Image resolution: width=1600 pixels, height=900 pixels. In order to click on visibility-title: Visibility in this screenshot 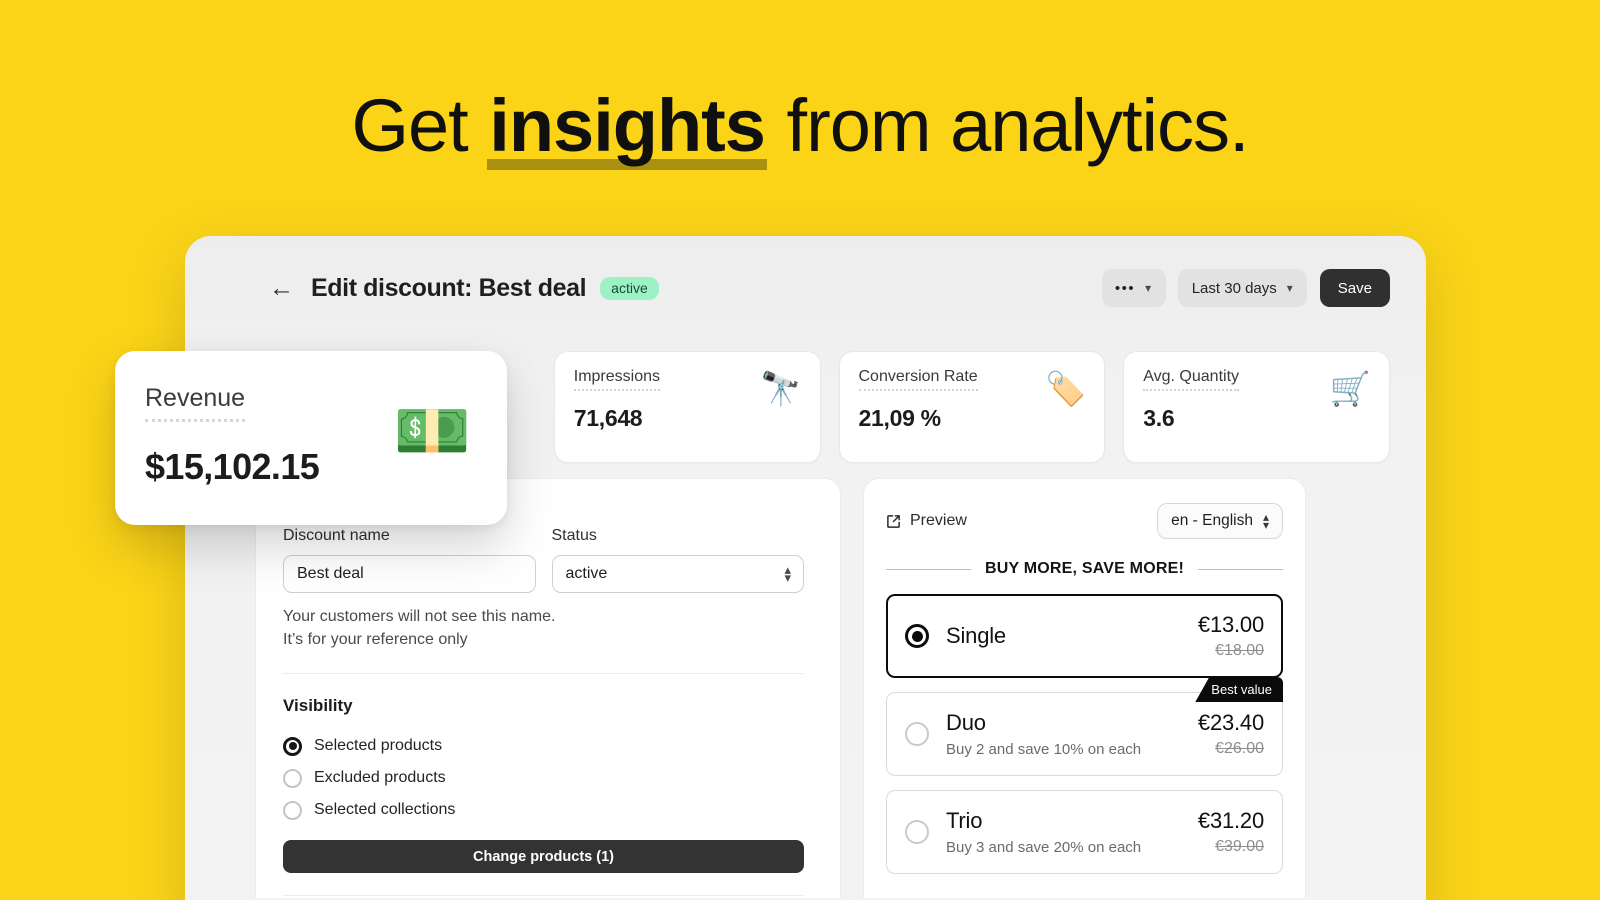, I will do `click(318, 705)`.